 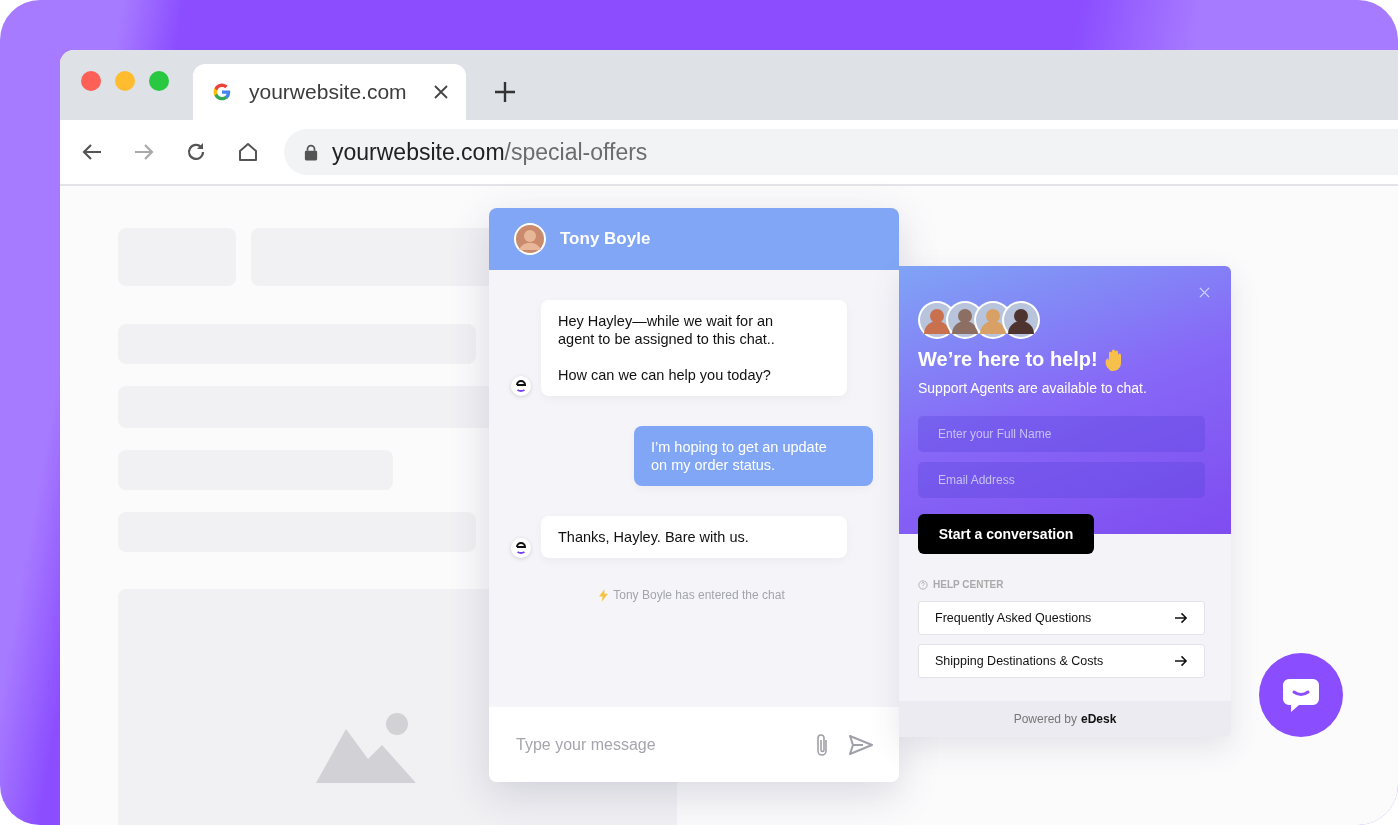 I want to click on customer-message: I’m hoping to get an update on my order status., so click(x=753, y=456).